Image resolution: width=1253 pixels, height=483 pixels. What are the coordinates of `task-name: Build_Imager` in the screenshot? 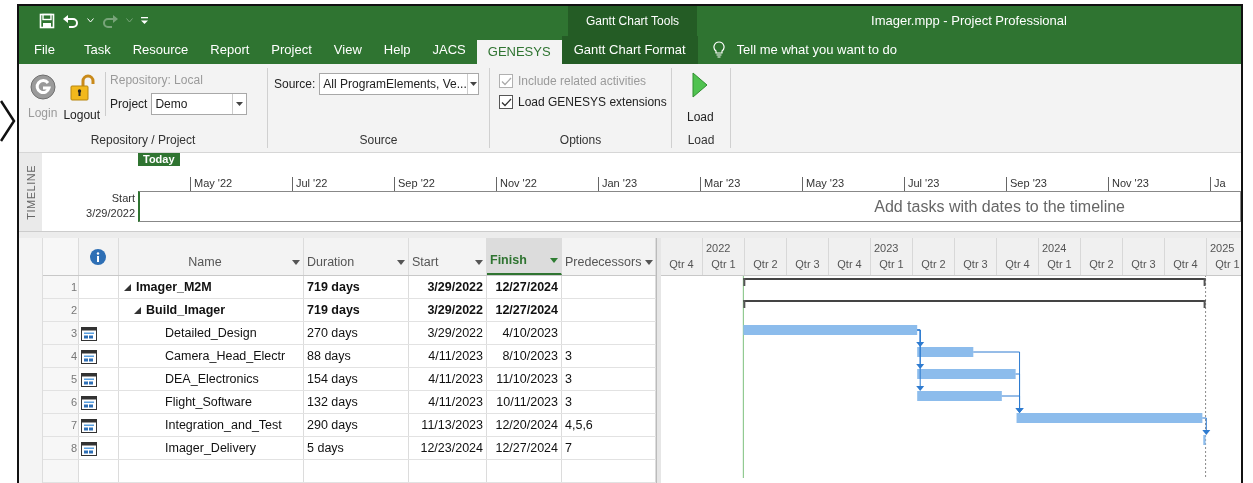 It's located at (186, 310).